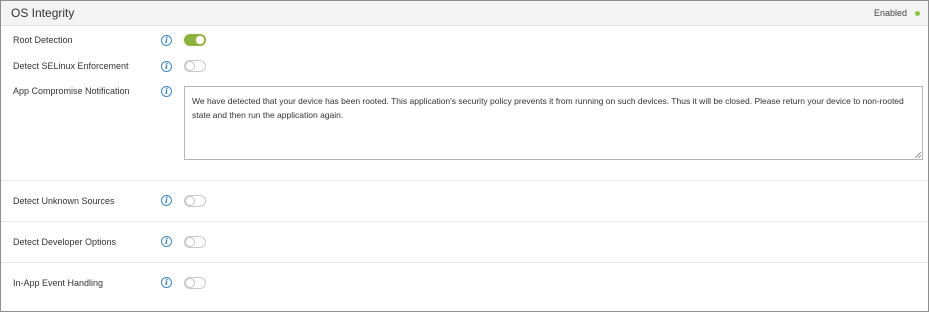  Describe the element at coordinates (918, 155) in the screenshot. I see `resize-grip-icon` at that location.